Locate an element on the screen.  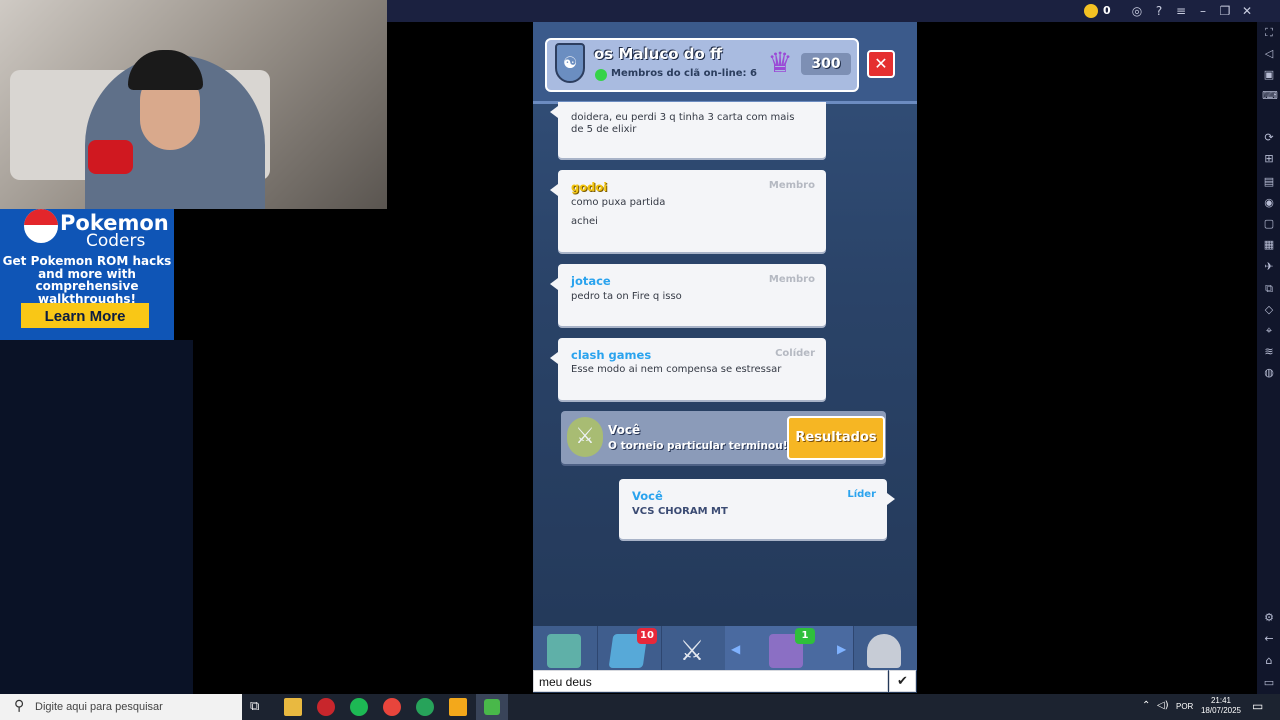
spotify-icon is located at coordinates (359, 707).